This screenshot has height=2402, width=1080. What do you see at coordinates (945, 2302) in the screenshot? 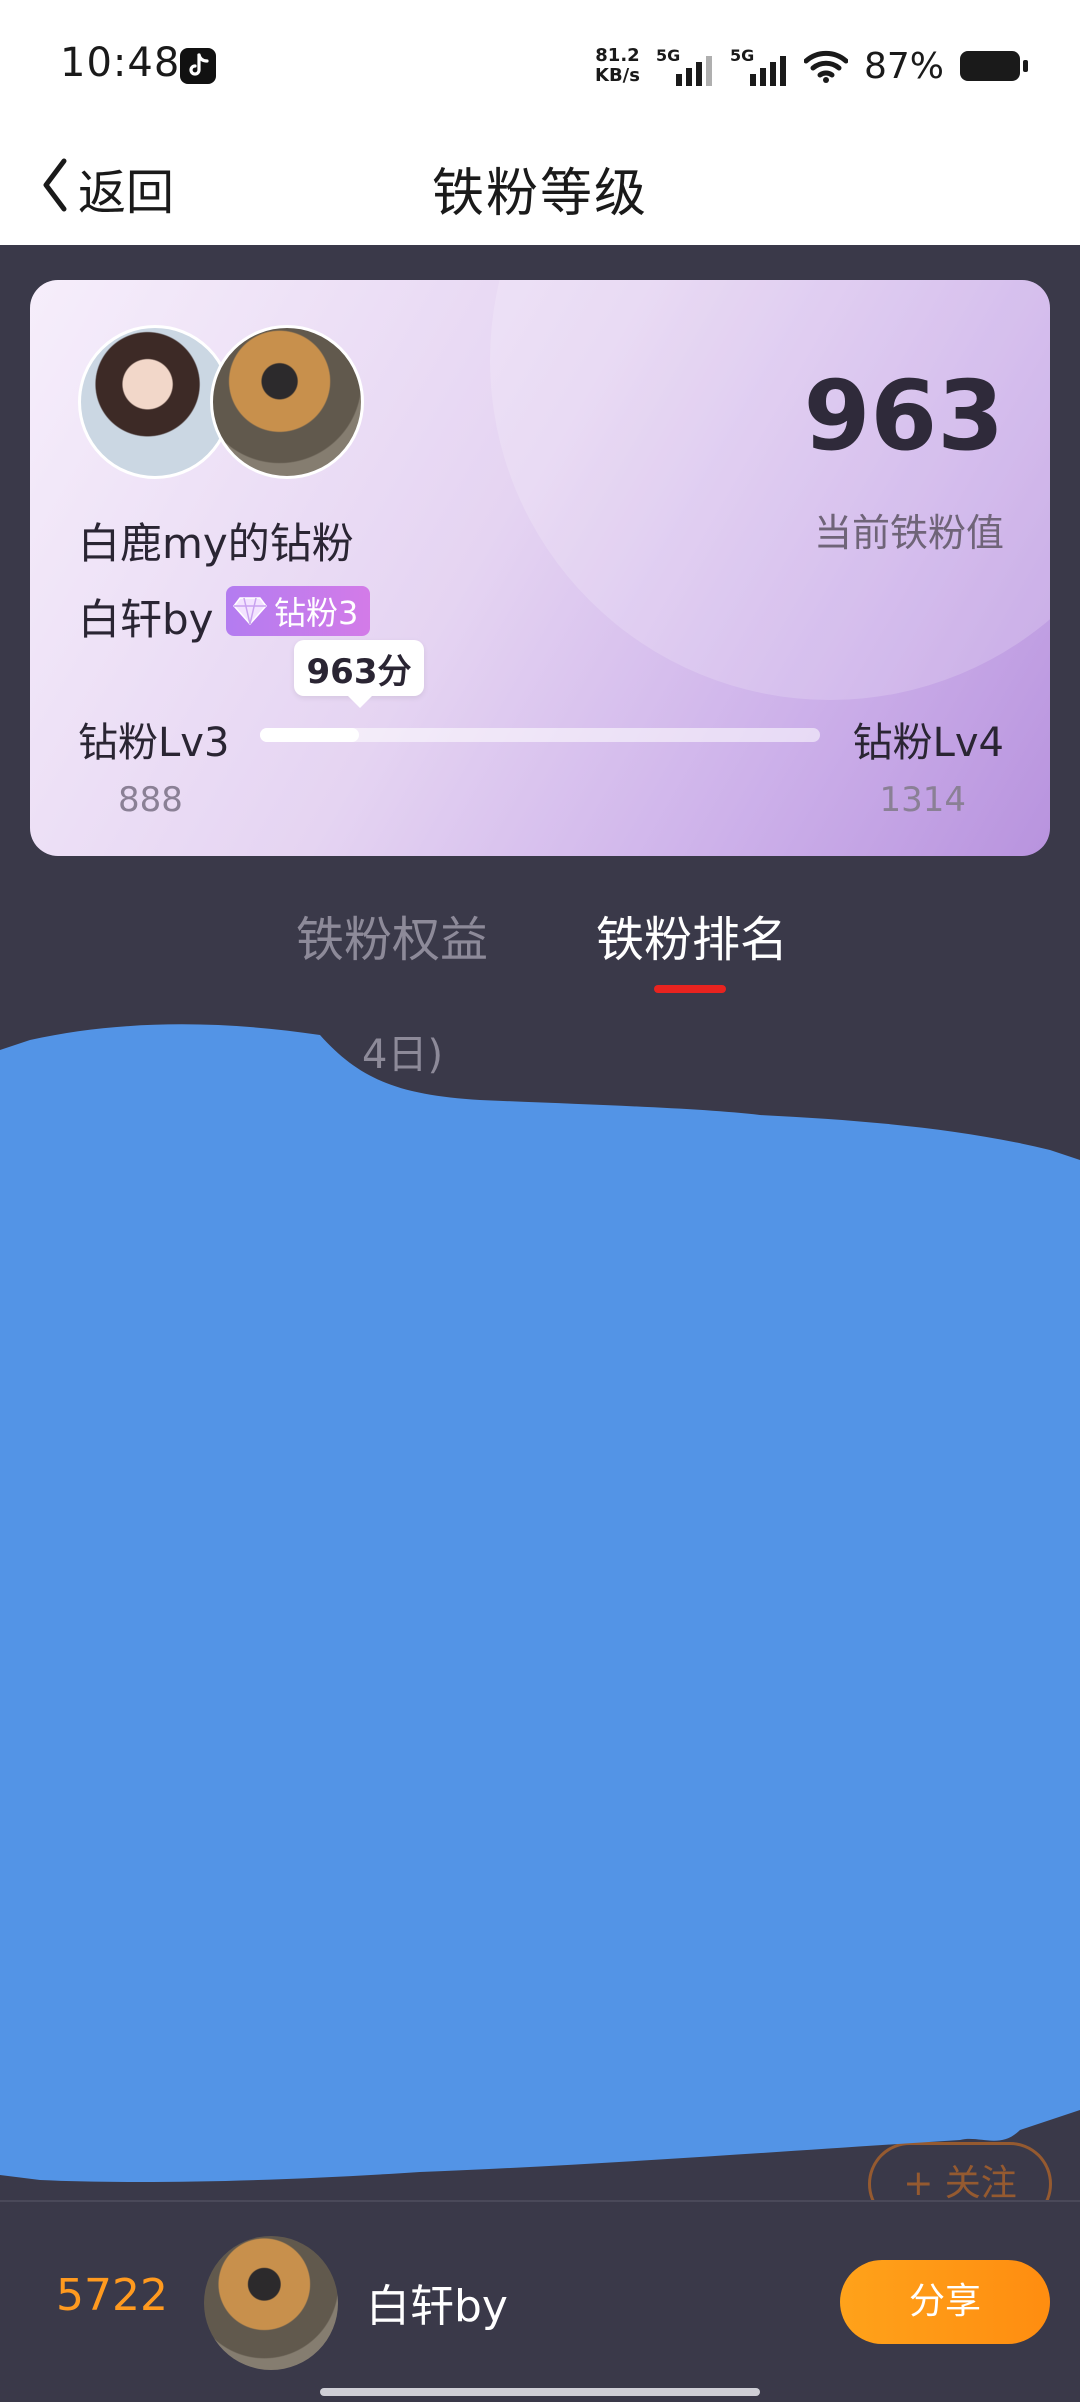
I see `share-button: 分享` at bounding box center [945, 2302].